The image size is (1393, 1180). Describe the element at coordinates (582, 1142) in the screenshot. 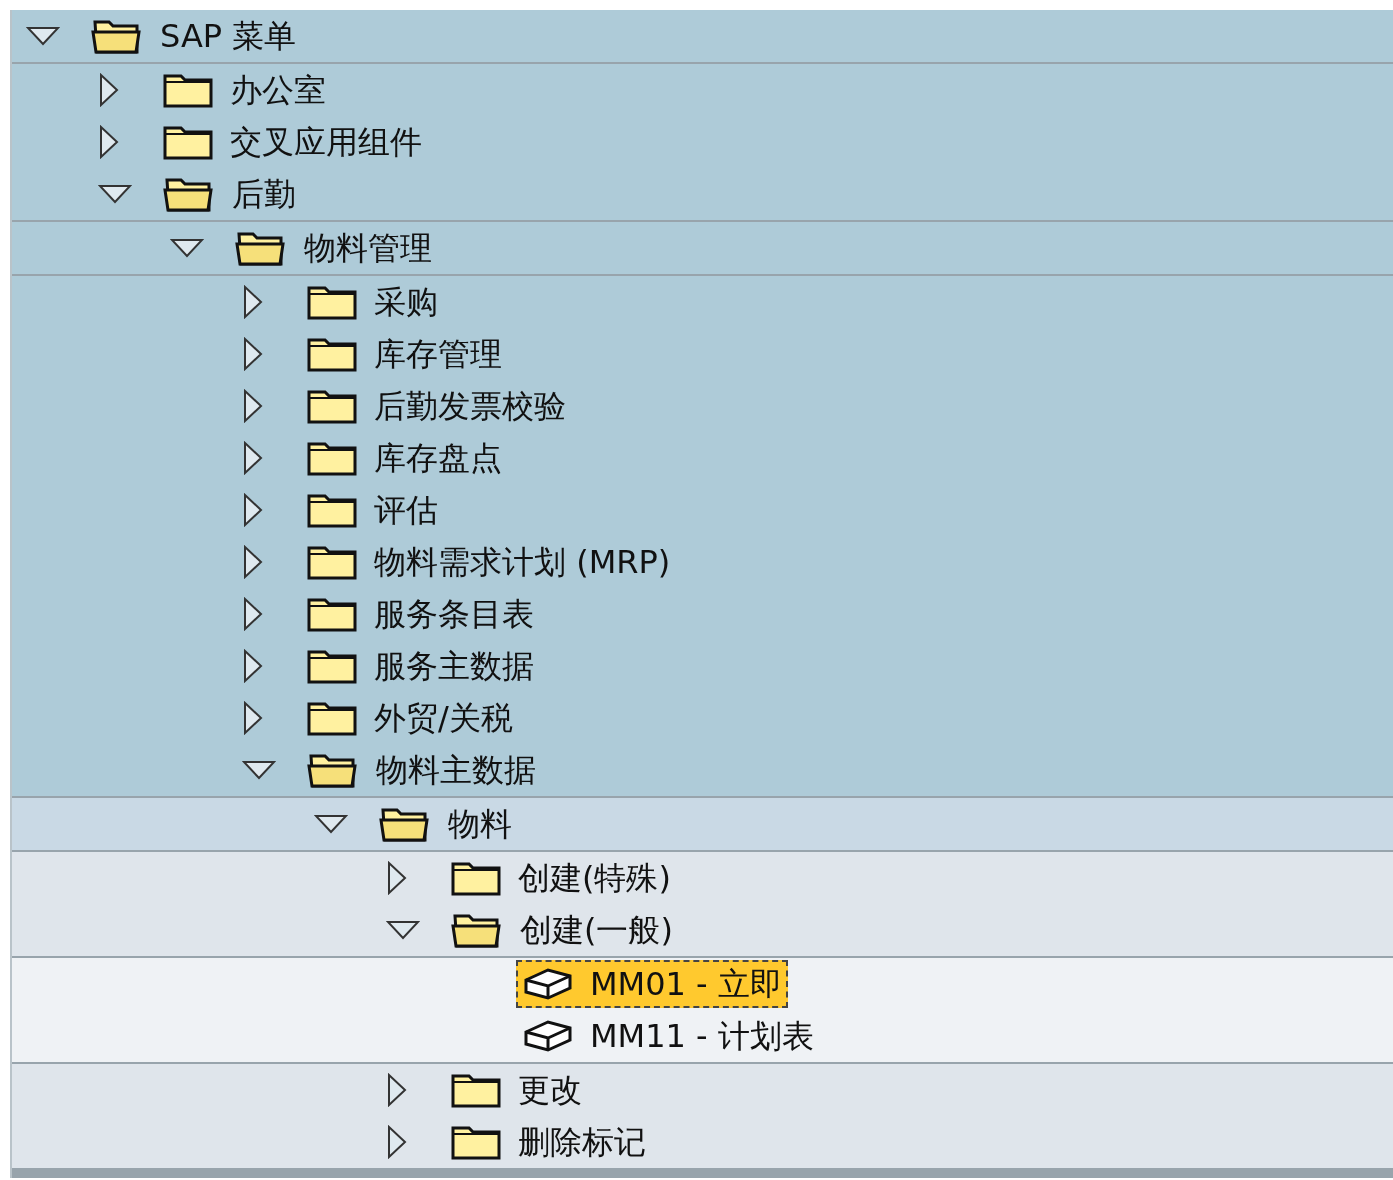

I see `tree-item-label: 删除标记` at that location.